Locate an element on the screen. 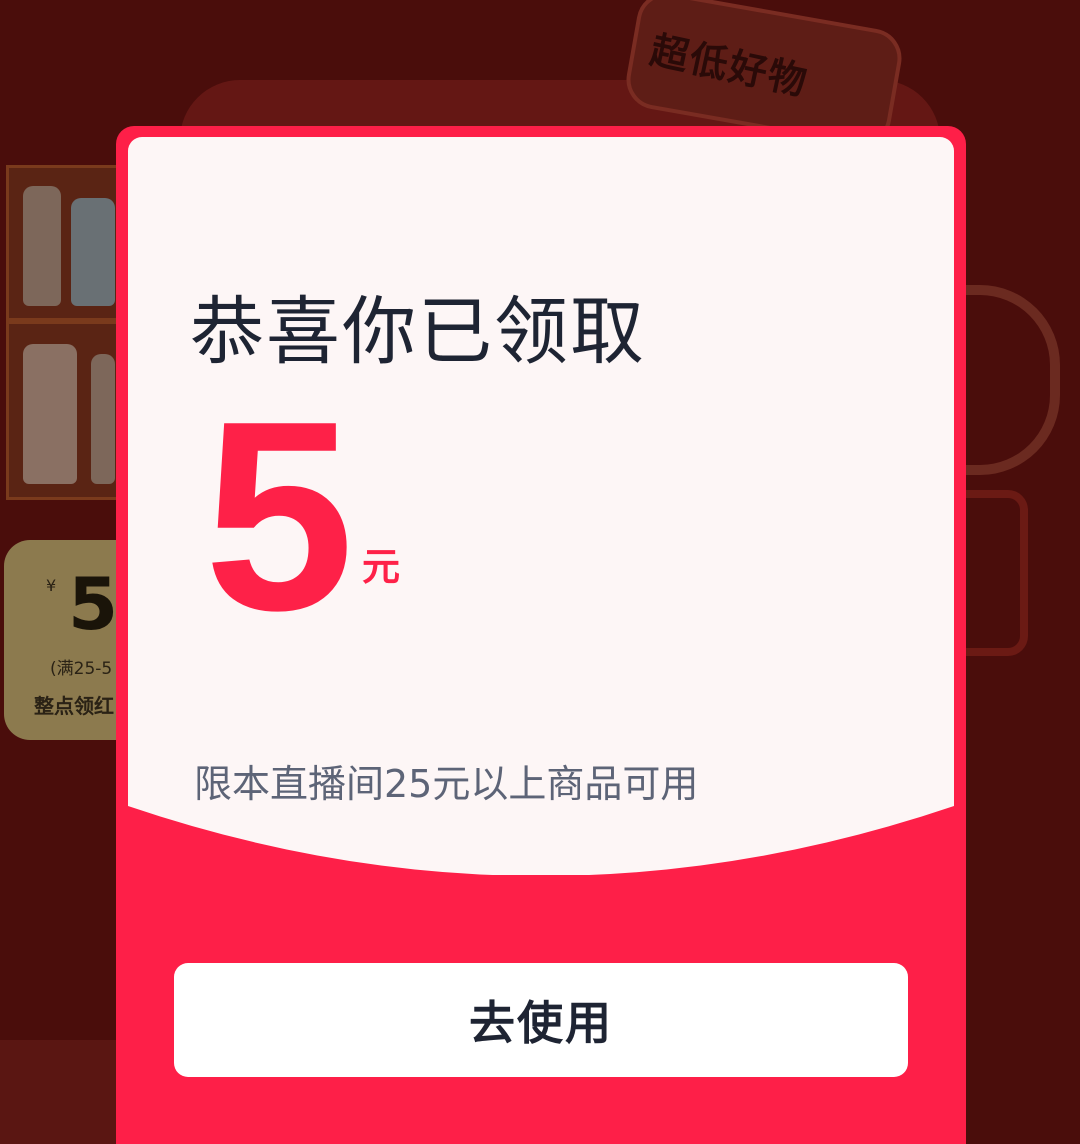  coupon-currency: ¥ is located at coordinates (51, 585).